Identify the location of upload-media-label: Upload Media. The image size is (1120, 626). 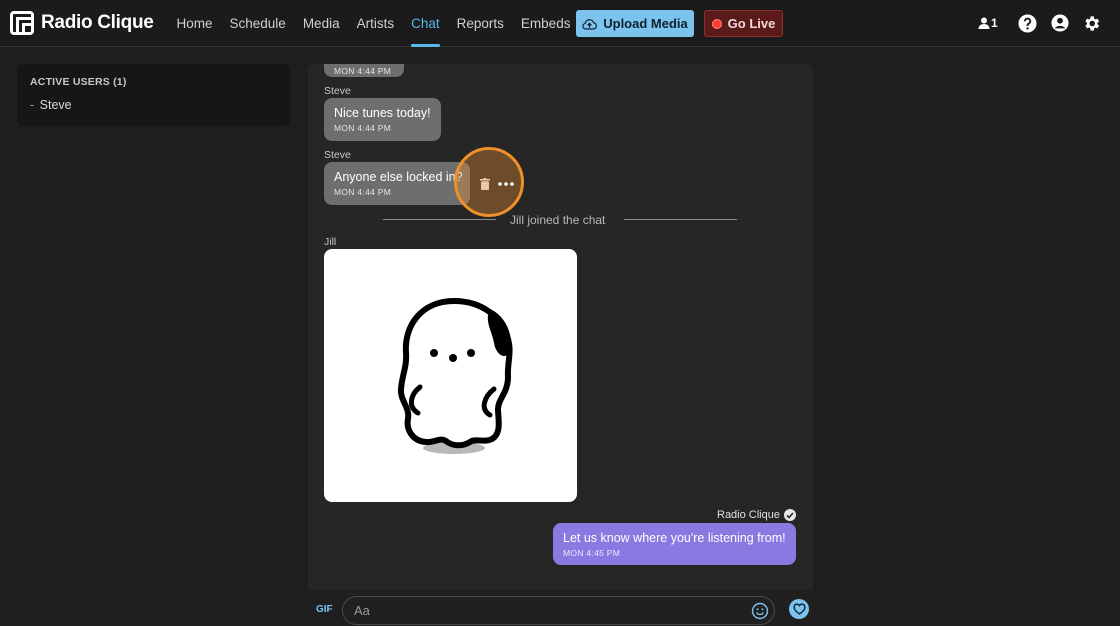
(645, 23).